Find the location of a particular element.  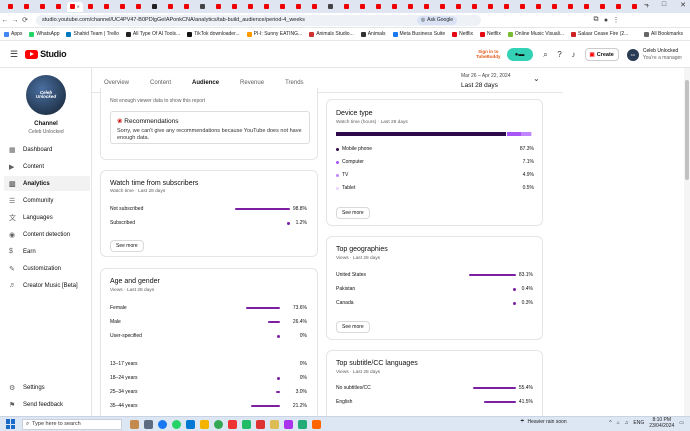

hamburger-menu-icon: ☰ is located at coordinates (14, 54).